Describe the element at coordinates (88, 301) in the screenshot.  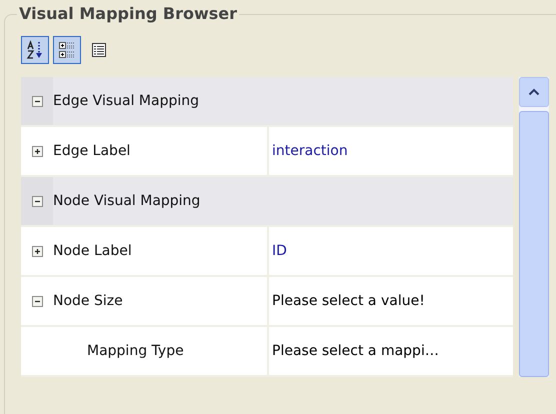
I see `property-label: Node Size` at that location.